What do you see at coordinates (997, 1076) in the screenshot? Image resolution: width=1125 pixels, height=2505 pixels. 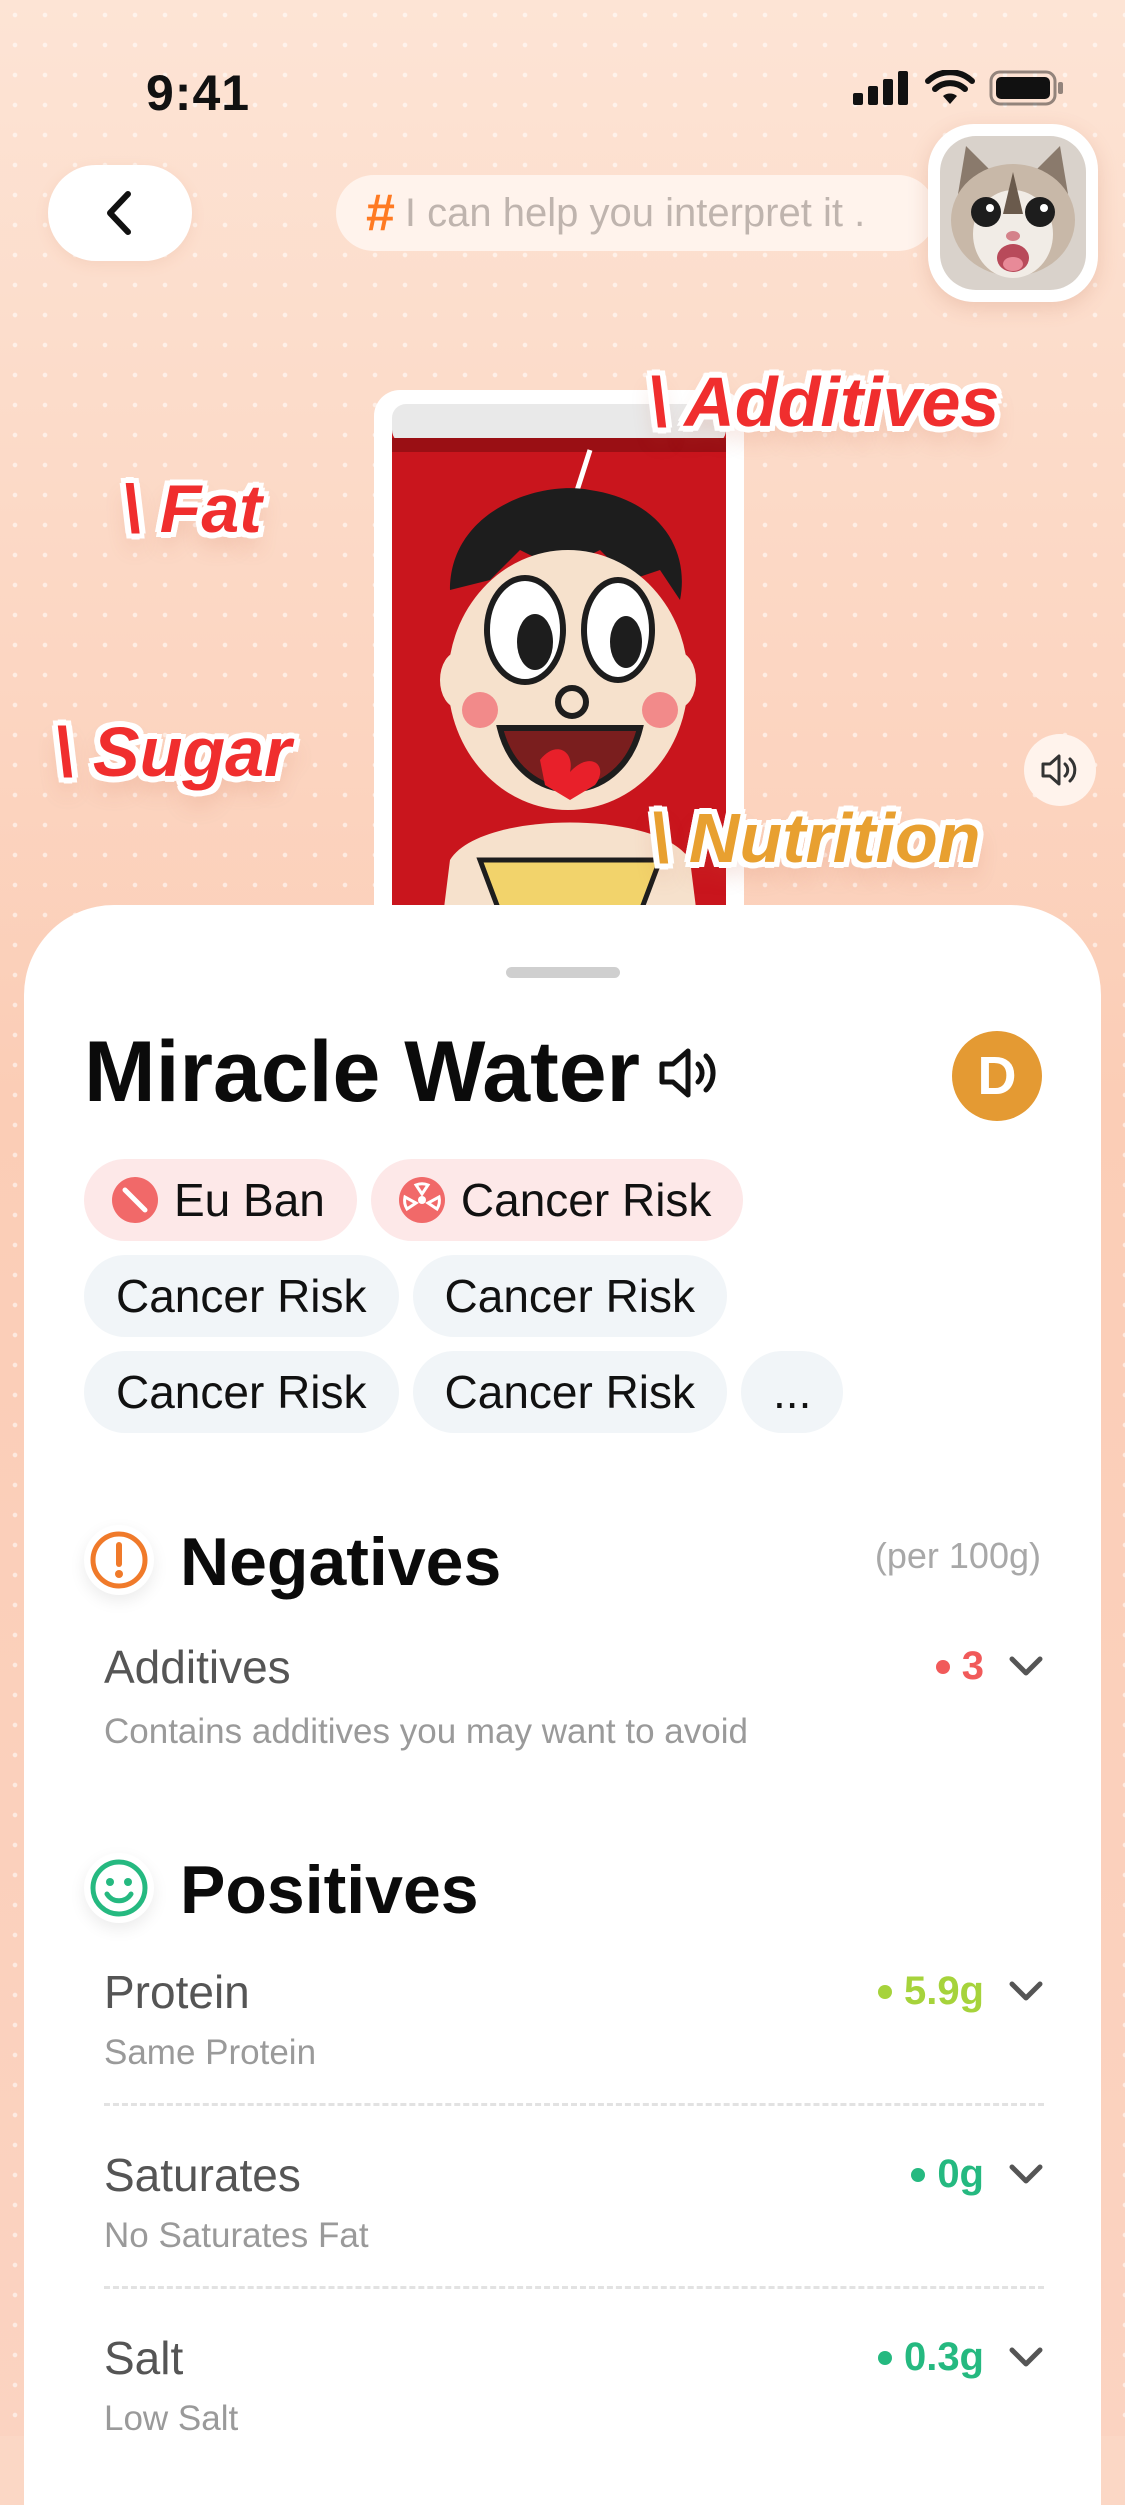 I see `nutrition-grade-badge: D` at bounding box center [997, 1076].